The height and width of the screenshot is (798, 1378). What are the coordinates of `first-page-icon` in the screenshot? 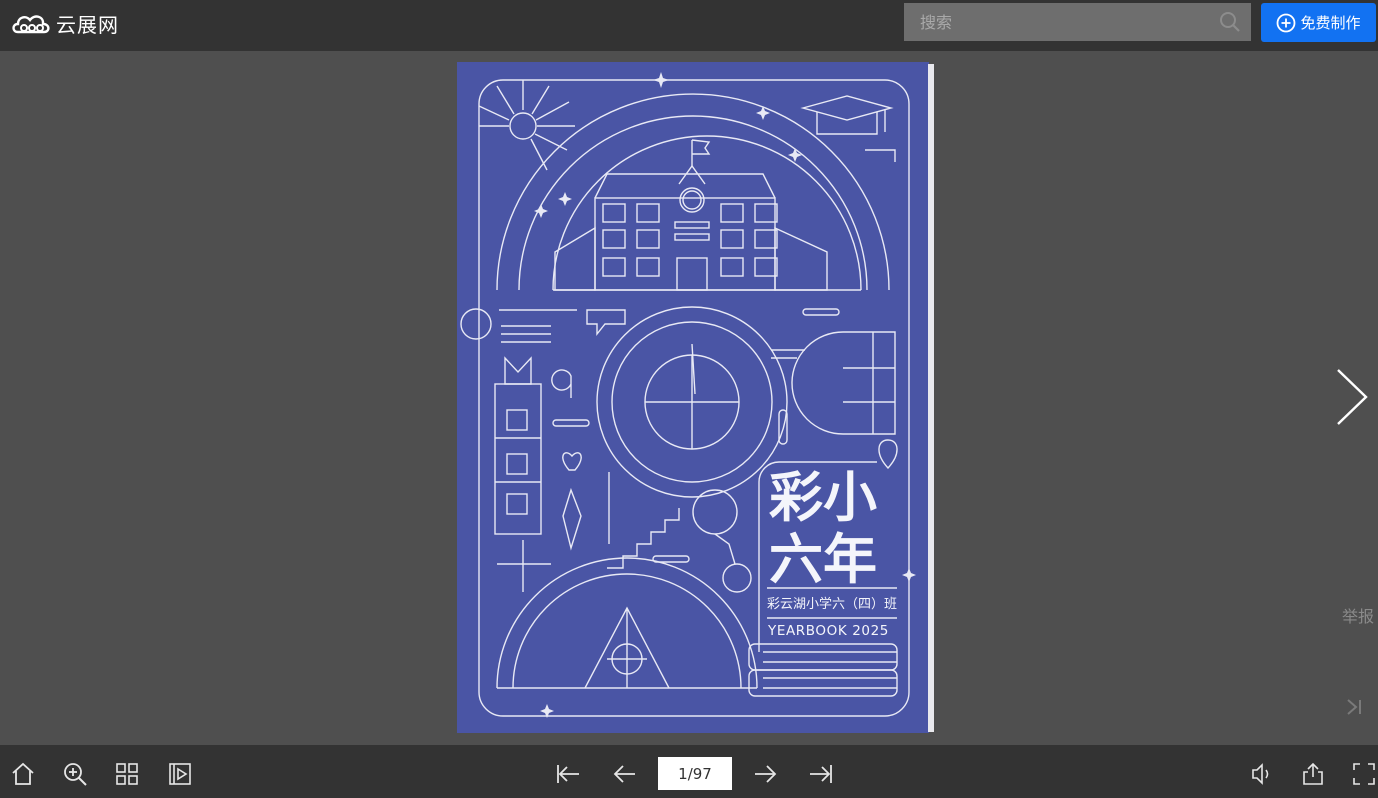 It's located at (568, 774).